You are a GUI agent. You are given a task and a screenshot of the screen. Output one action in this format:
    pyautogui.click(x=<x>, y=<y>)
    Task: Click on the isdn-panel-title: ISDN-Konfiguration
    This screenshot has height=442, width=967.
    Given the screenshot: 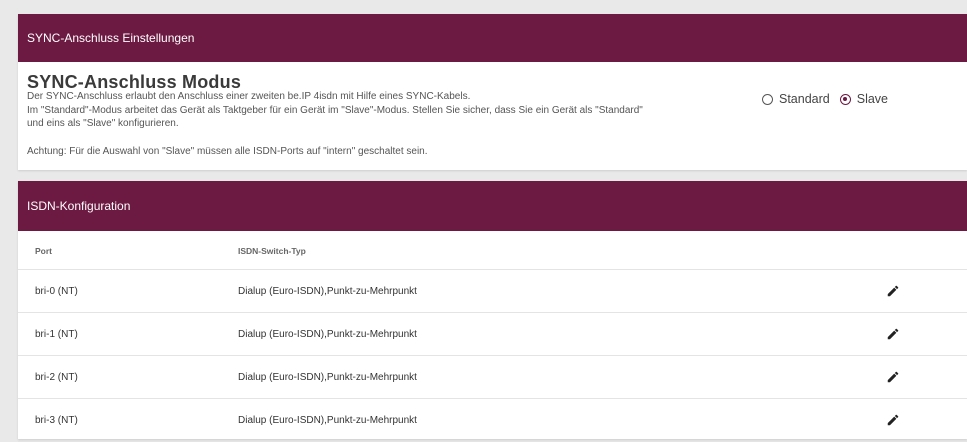 What is the action you would take?
    pyautogui.click(x=79, y=206)
    